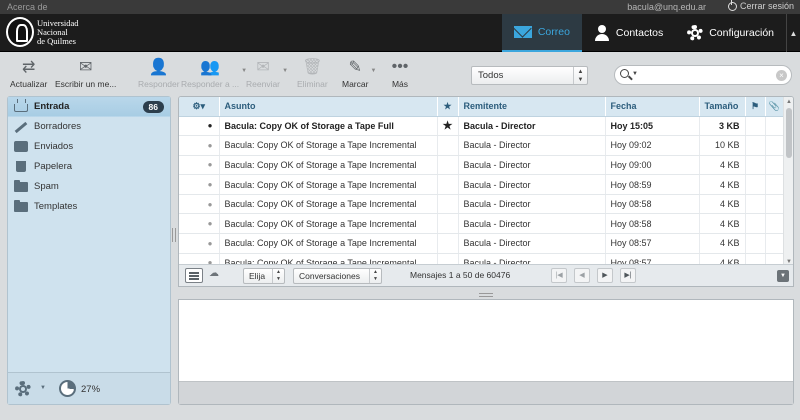 The image size is (800, 420). I want to click on reply-button: 👤 Responder, so click(159, 73).